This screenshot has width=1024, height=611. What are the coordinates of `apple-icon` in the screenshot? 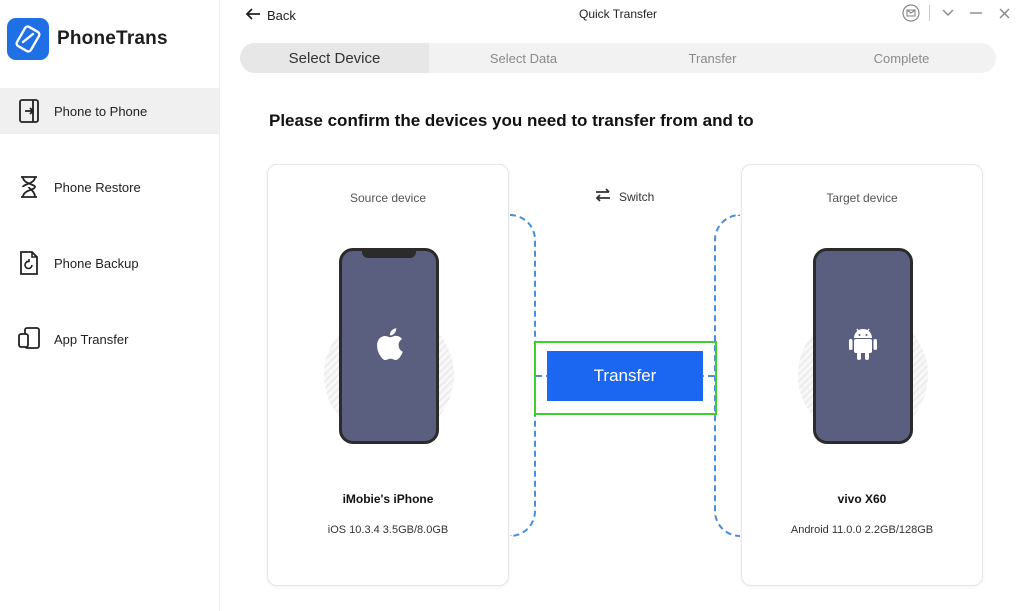 It's located at (389, 346).